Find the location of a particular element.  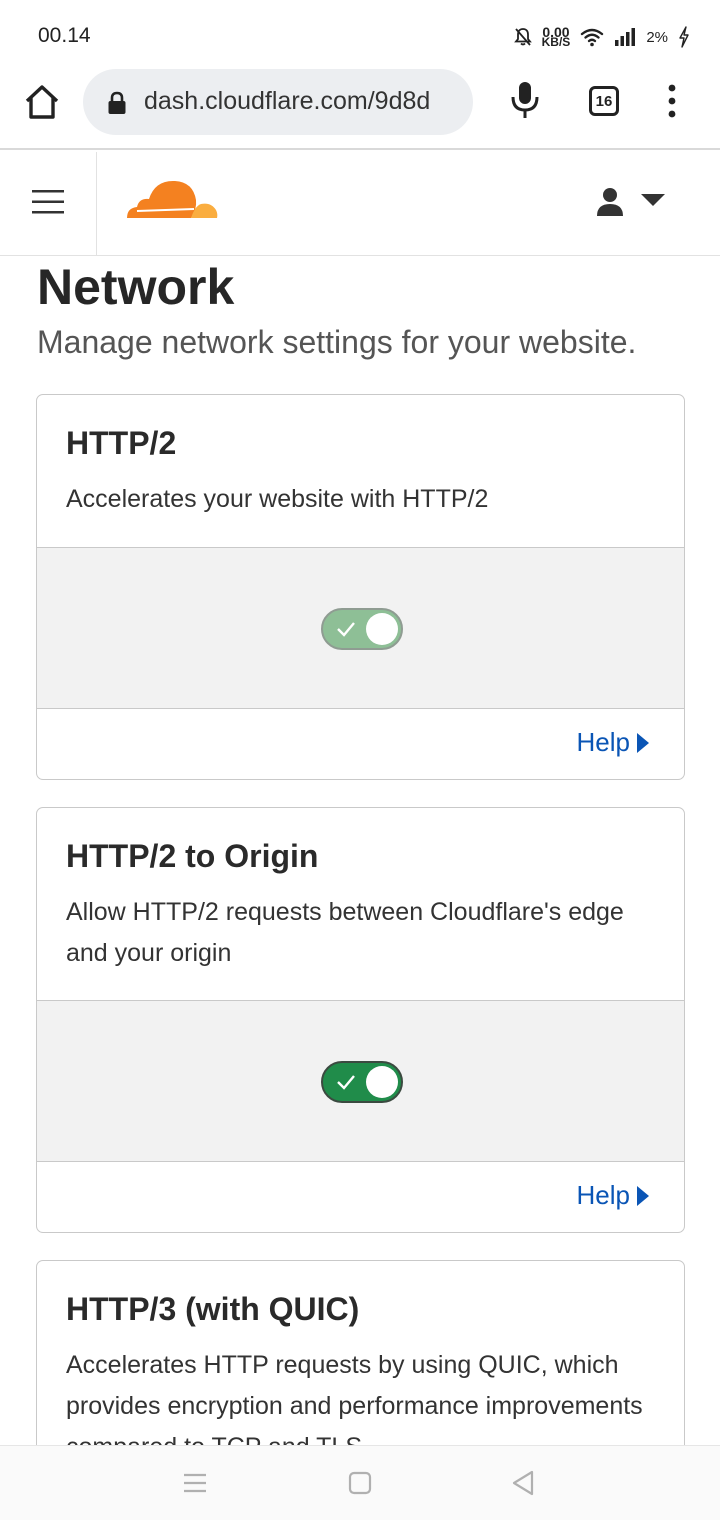

url-bar: dash.cloudflare.com/9d8d is located at coordinates (278, 102).